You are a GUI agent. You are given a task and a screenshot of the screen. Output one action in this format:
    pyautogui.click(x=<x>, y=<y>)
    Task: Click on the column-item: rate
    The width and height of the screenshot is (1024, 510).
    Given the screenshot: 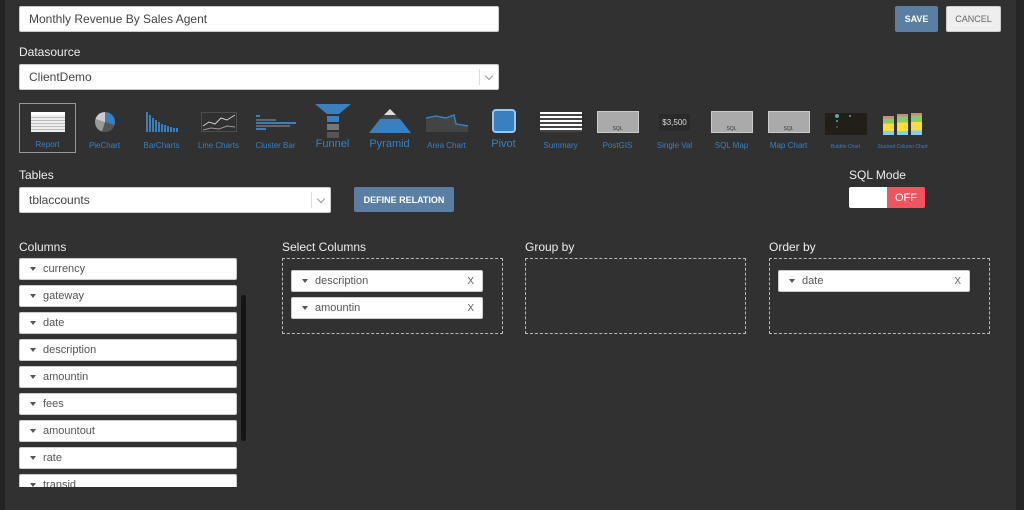 What is the action you would take?
    pyautogui.click(x=128, y=458)
    